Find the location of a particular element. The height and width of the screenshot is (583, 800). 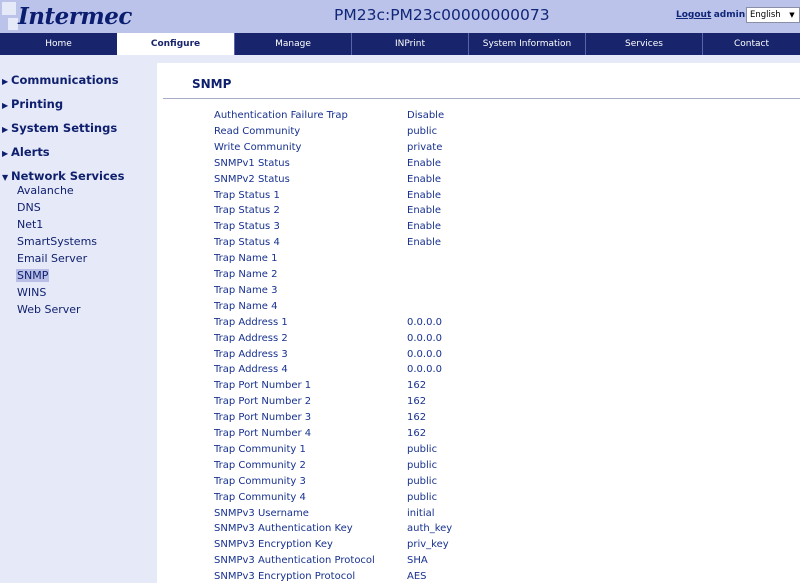

sidebar-item-smartsystems: SmartSystems is located at coordinates (57, 241).